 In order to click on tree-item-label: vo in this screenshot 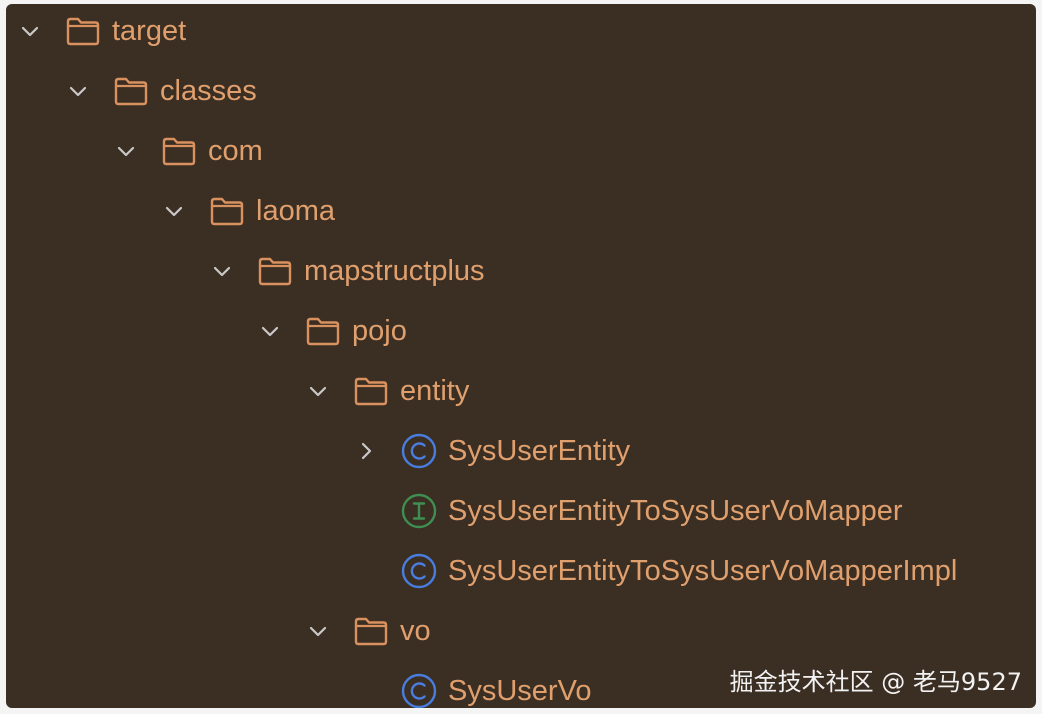, I will do `click(415, 631)`.